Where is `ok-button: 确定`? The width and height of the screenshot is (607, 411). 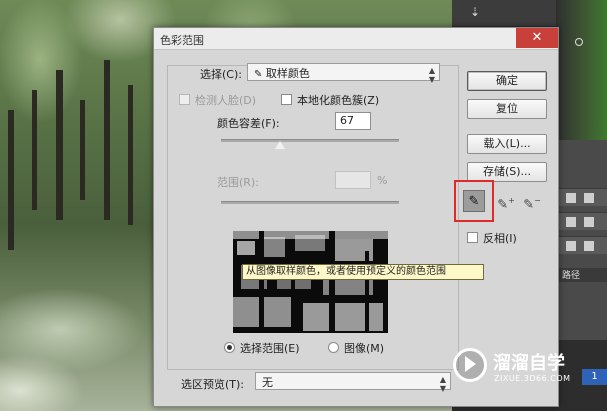
ok-button: 确定 is located at coordinates (507, 81).